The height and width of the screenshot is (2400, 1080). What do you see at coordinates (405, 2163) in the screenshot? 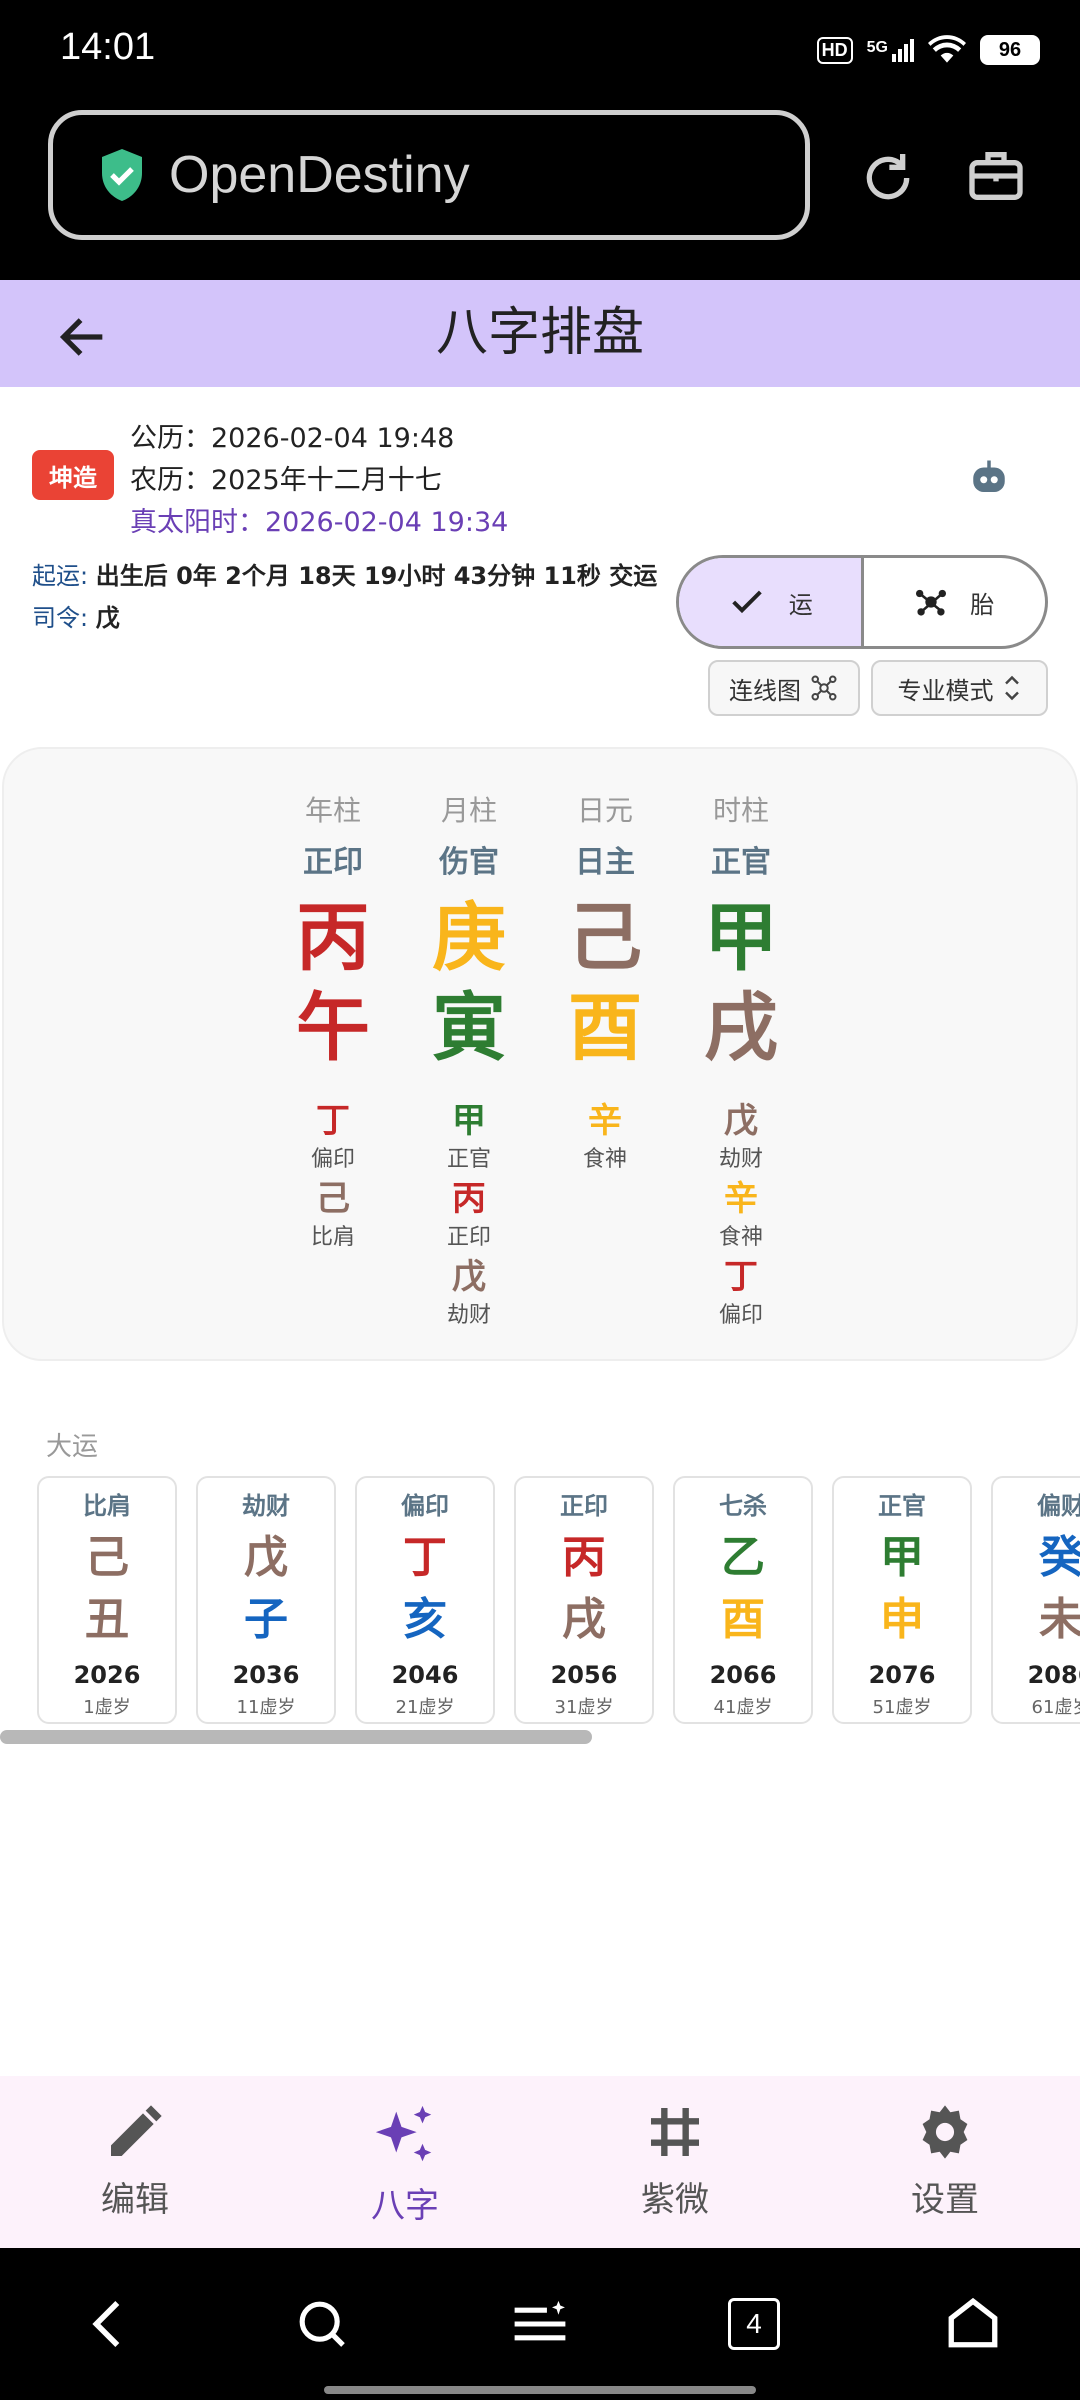
I see `nav-bazi: 八字` at bounding box center [405, 2163].